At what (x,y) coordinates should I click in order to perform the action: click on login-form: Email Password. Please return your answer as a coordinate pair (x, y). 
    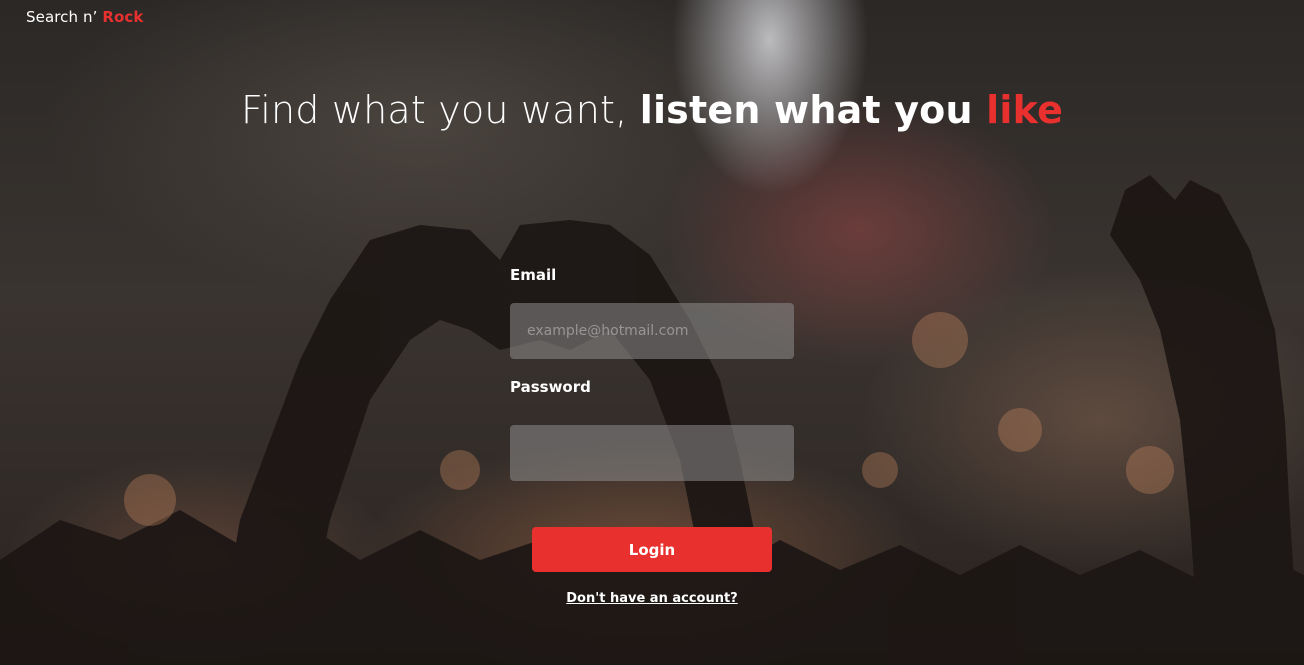
    Looking at the image, I should click on (652, 373).